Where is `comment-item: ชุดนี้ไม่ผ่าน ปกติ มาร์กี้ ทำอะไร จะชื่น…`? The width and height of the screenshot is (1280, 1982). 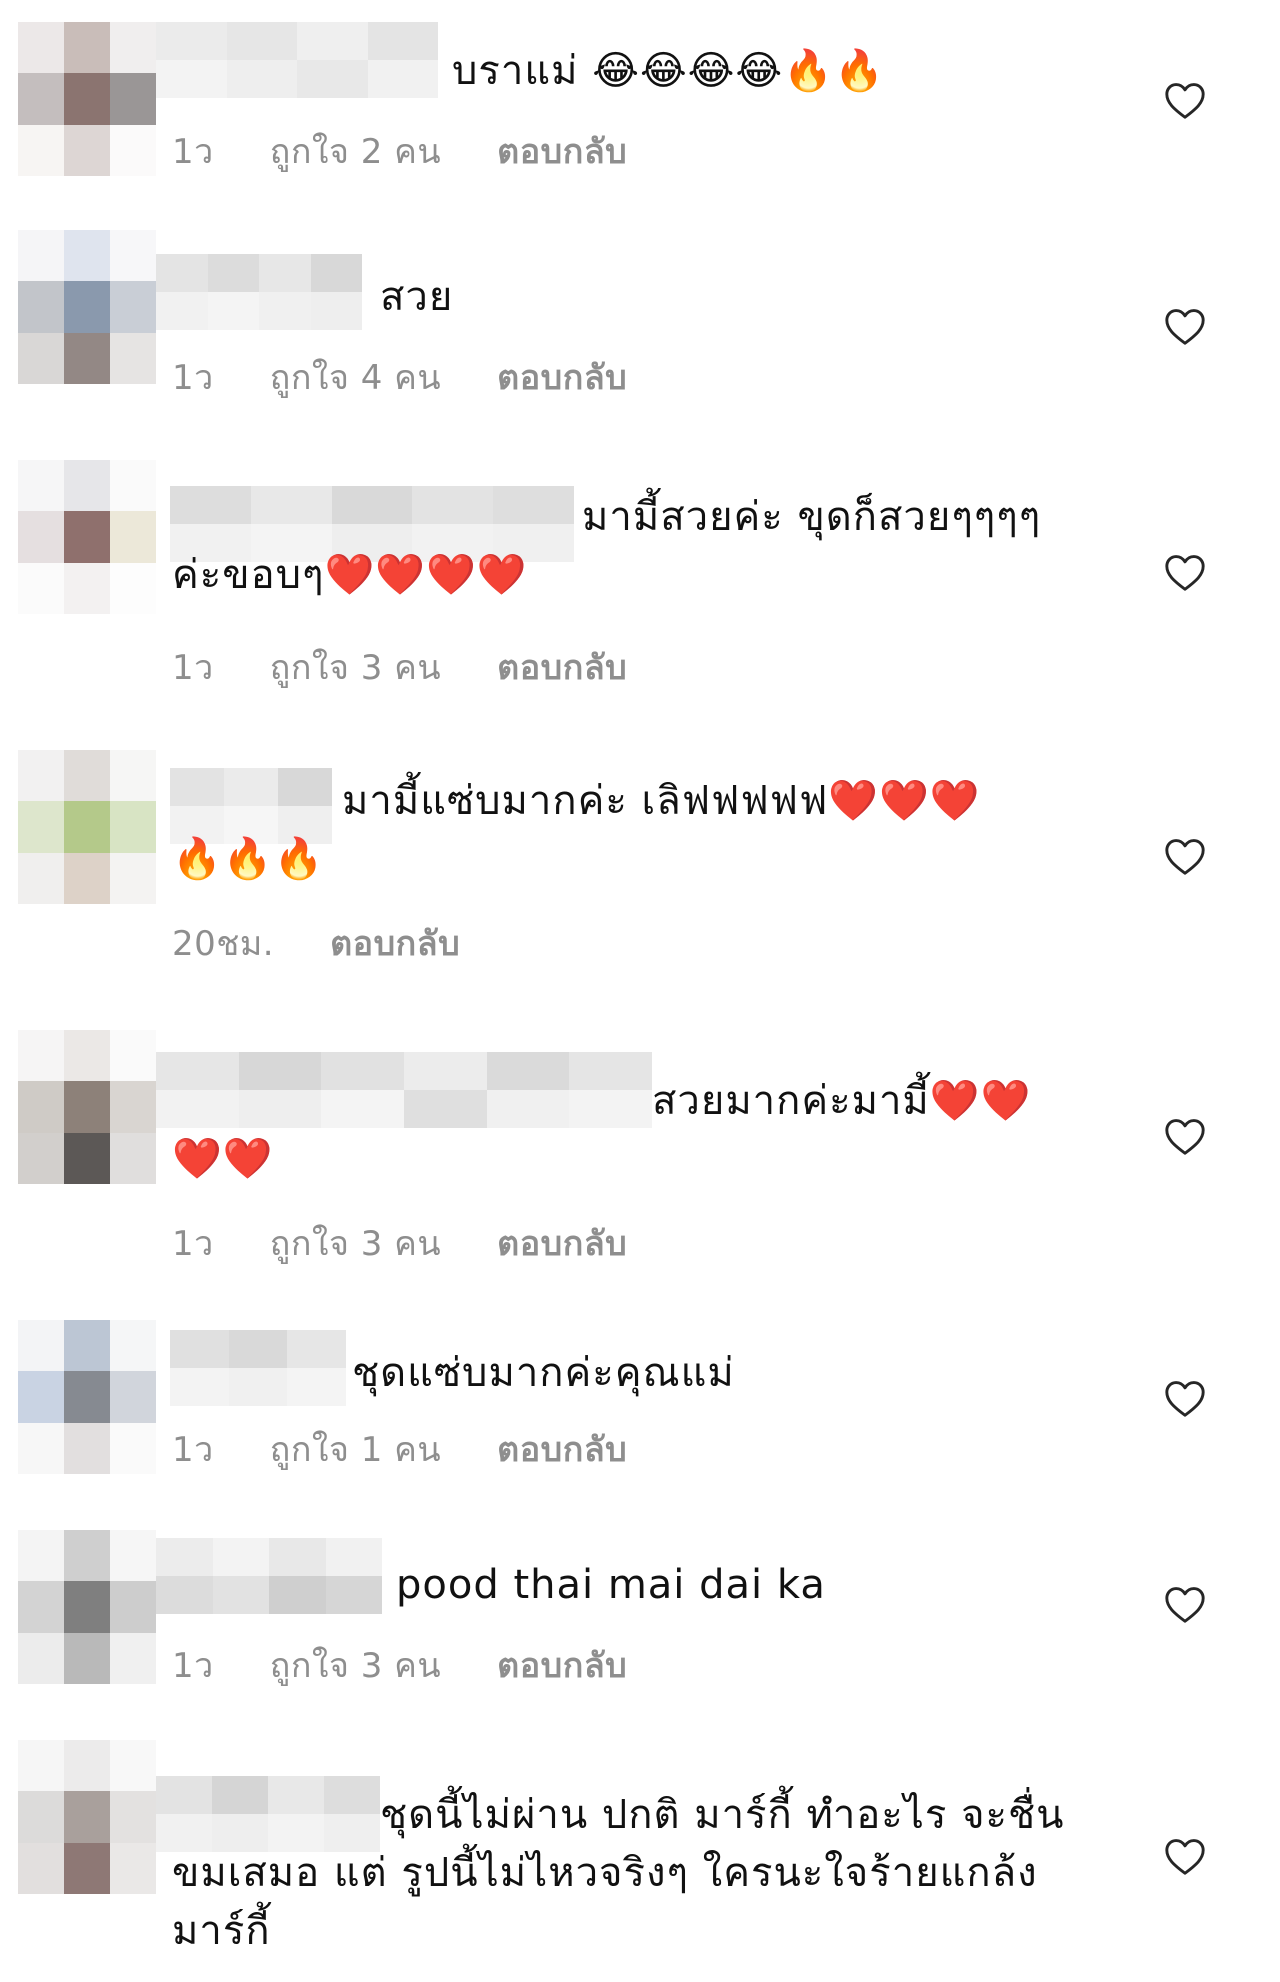 comment-item: ชุดนี้ไม่ผ่าน ปกติ มาร์กี้ ทำอะไร จะชื่น… is located at coordinates (640, 1856).